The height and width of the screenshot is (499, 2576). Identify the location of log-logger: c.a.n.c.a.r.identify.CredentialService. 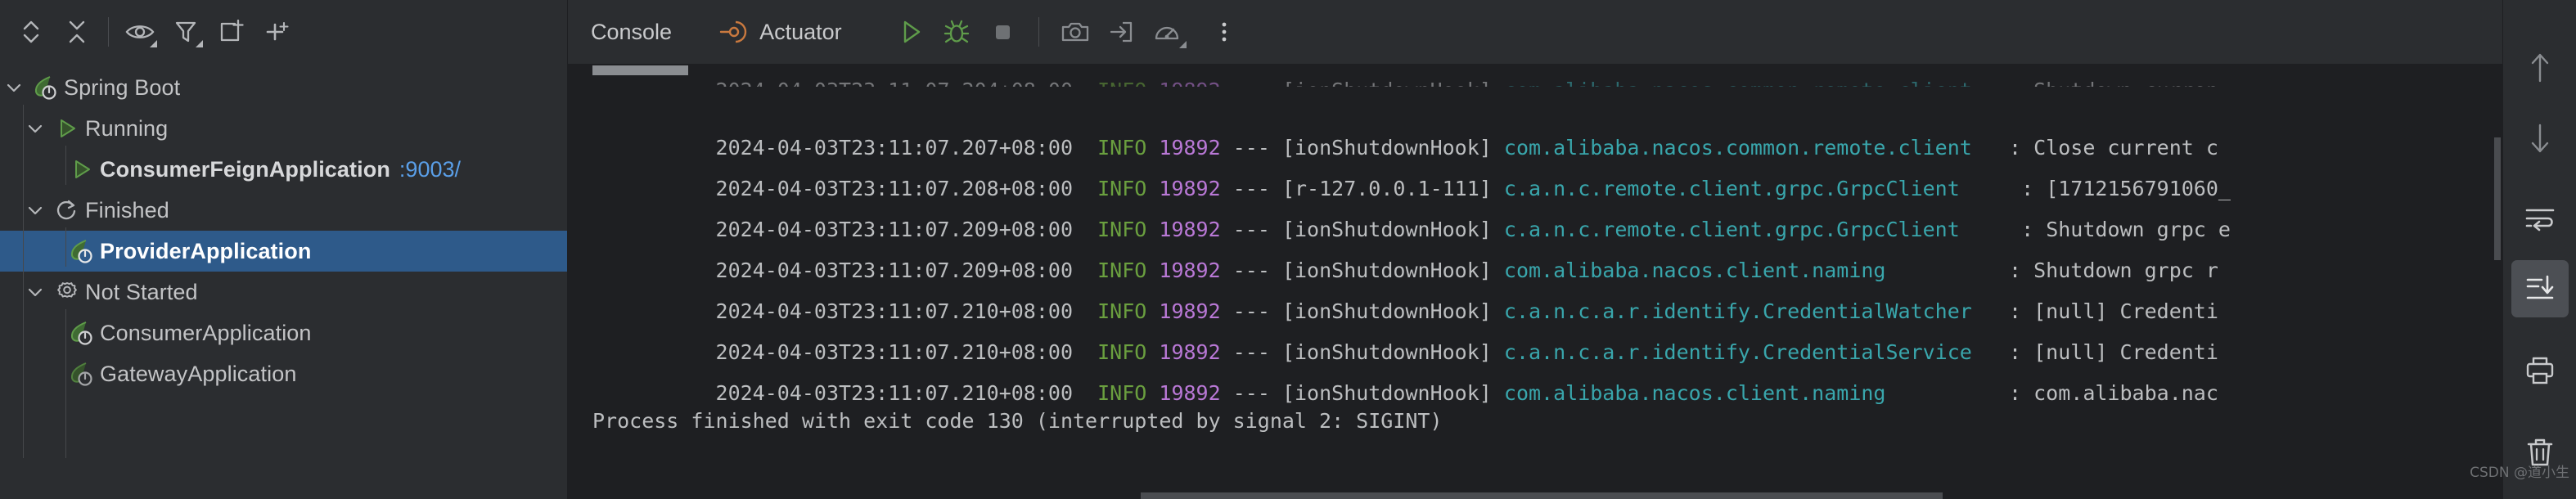
(1738, 352).